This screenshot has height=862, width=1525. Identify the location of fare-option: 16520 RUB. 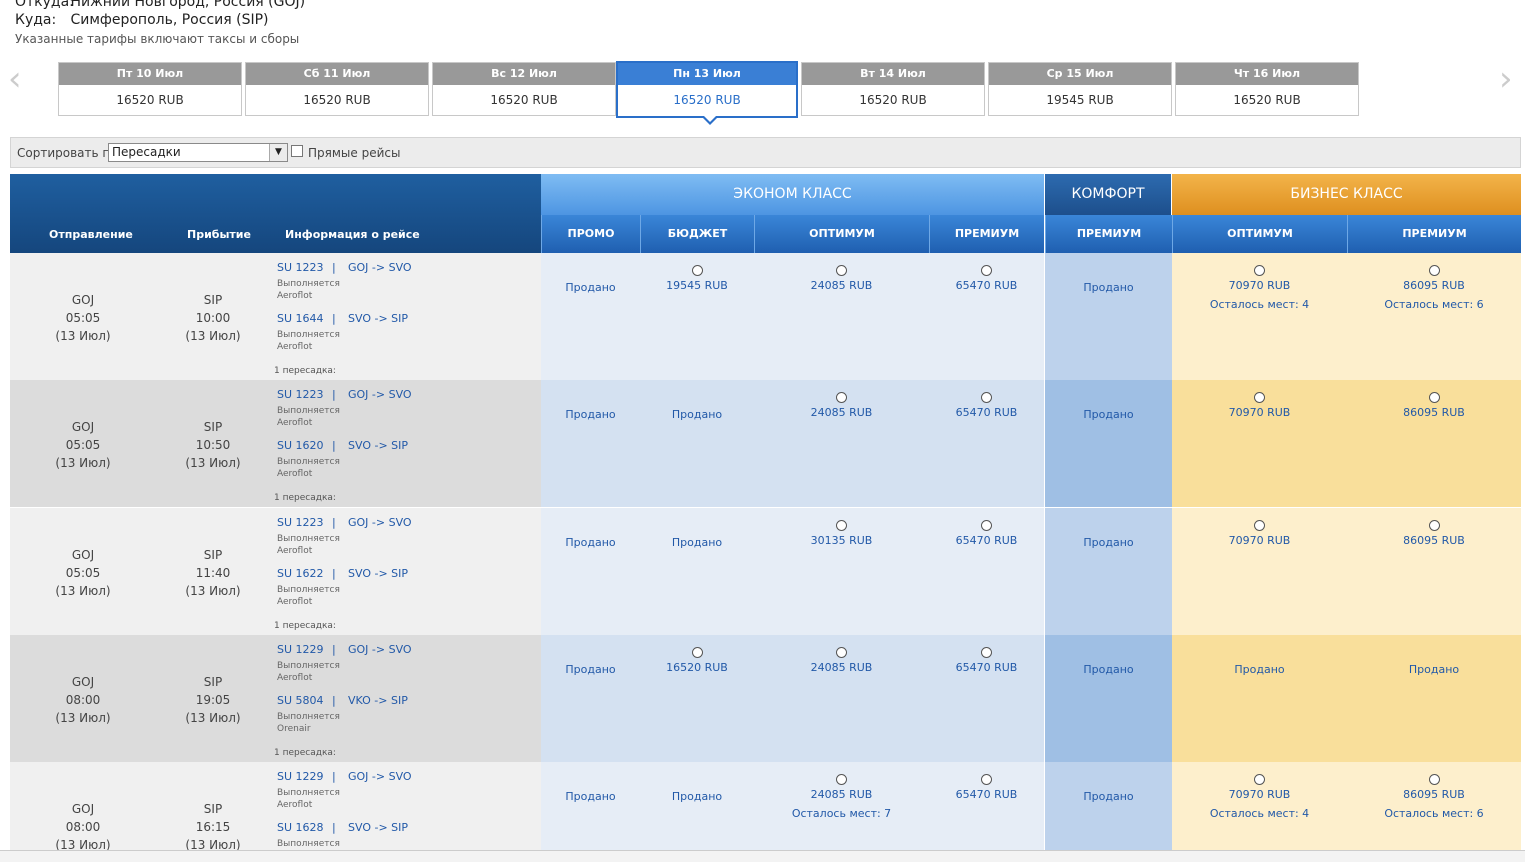
(697, 660).